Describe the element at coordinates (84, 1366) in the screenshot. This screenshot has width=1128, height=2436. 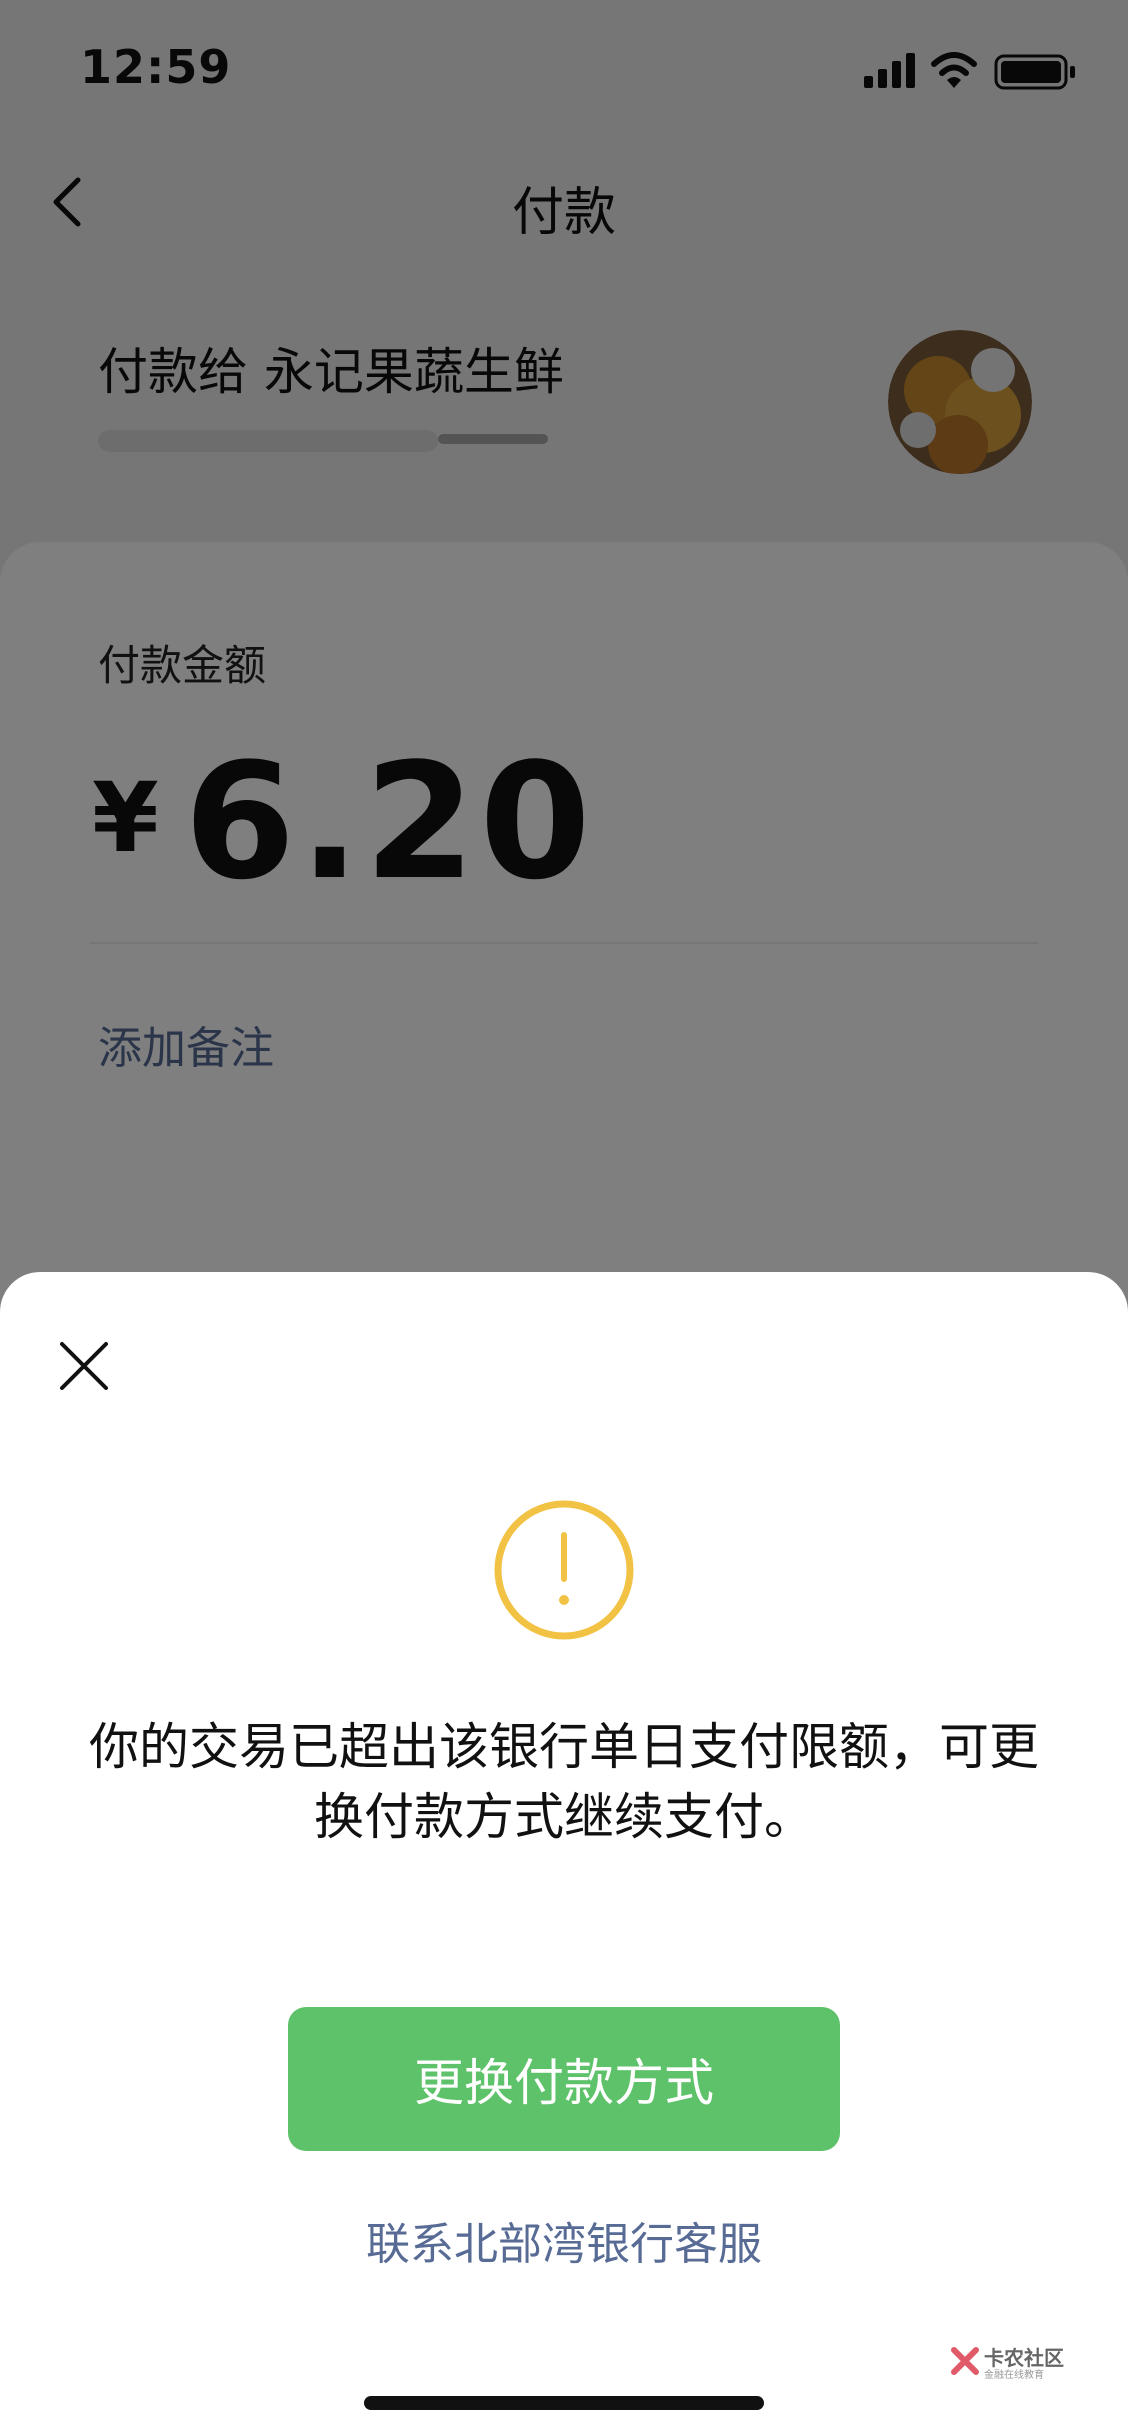
I see `close-icon` at that location.